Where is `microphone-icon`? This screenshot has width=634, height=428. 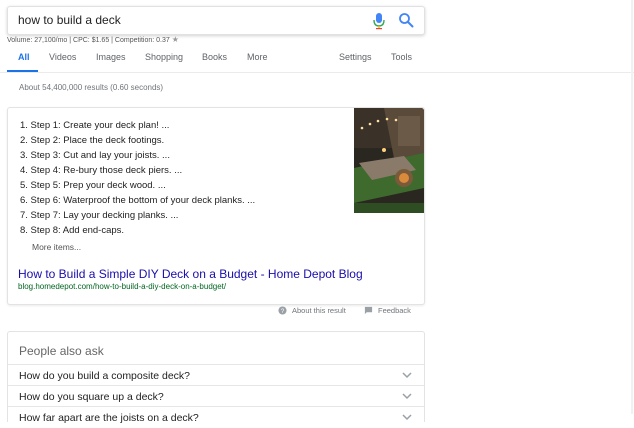 microphone-icon is located at coordinates (379, 21).